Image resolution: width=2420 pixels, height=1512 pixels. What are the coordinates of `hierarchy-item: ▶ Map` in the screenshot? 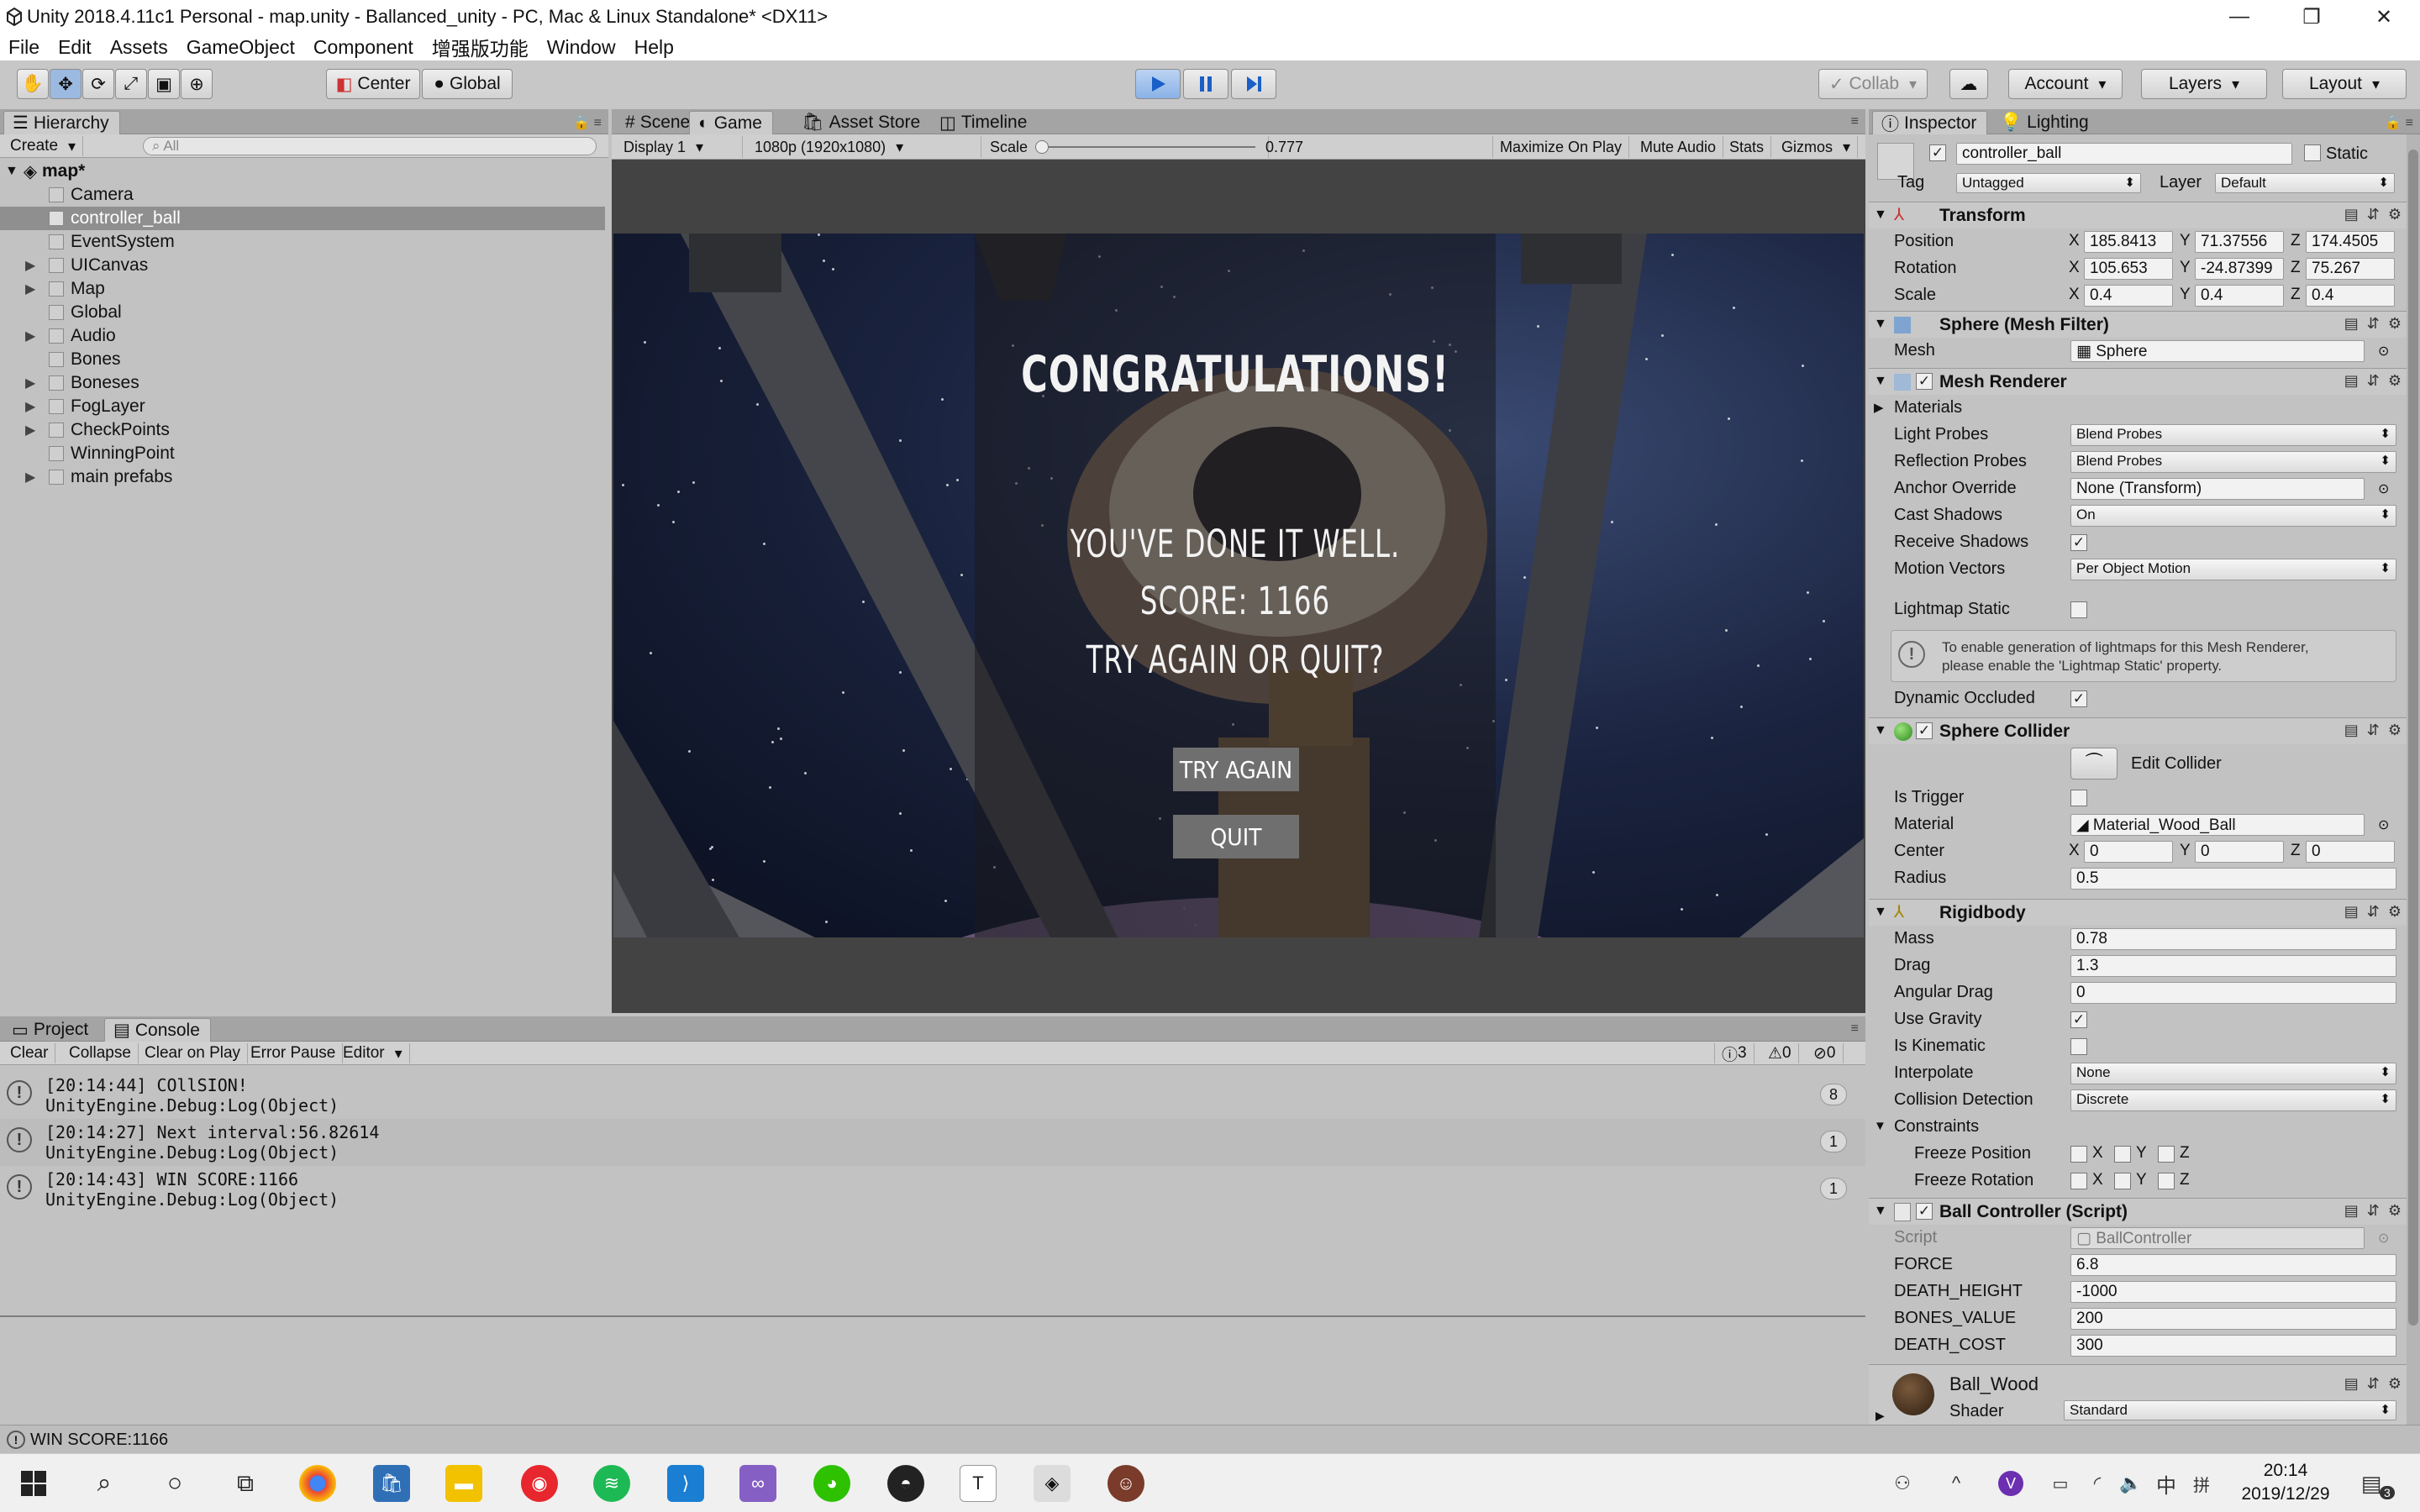 It's located at (302, 289).